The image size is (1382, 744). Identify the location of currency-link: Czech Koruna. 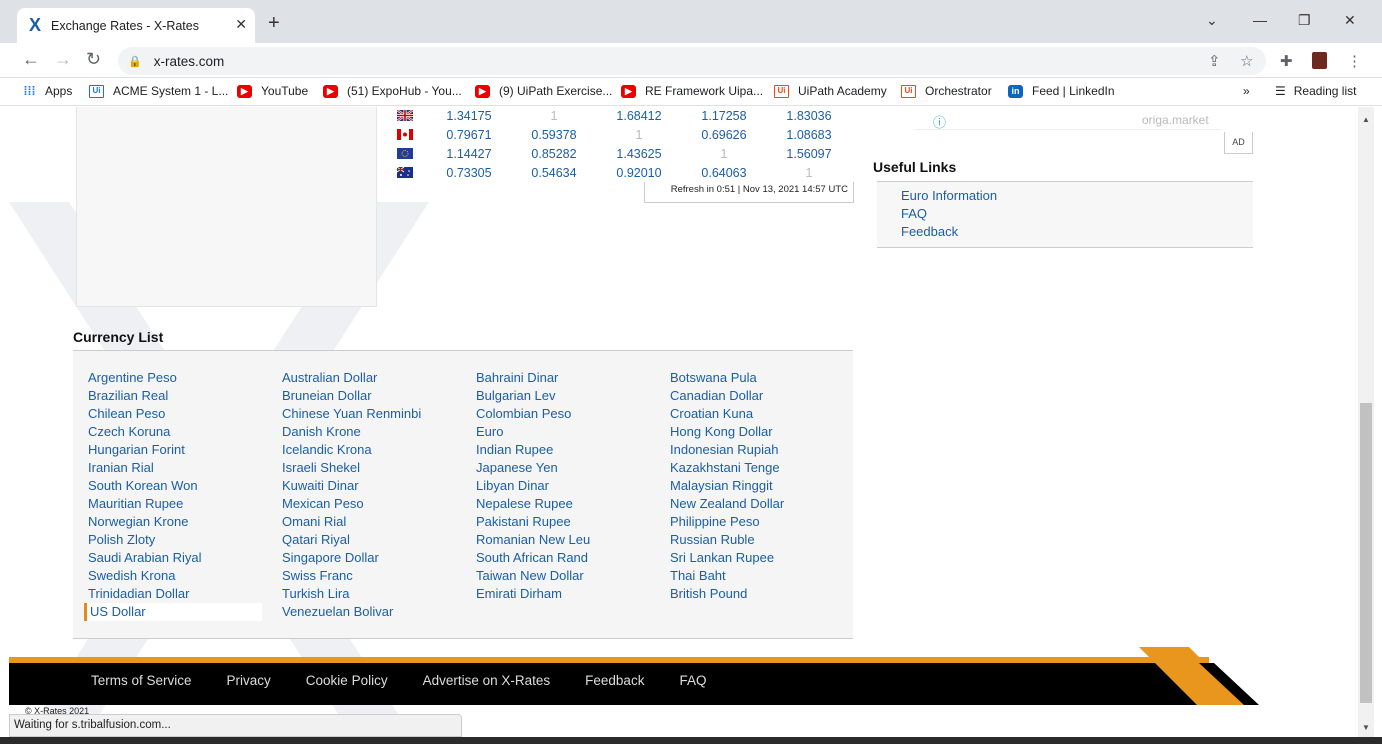
(178, 432).